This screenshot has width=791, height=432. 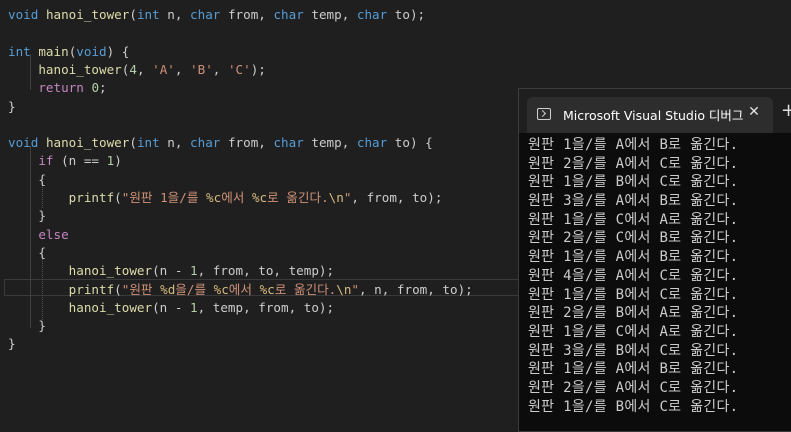 What do you see at coordinates (80, 161) in the screenshot?
I see `code-token: (n ==` at bounding box center [80, 161].